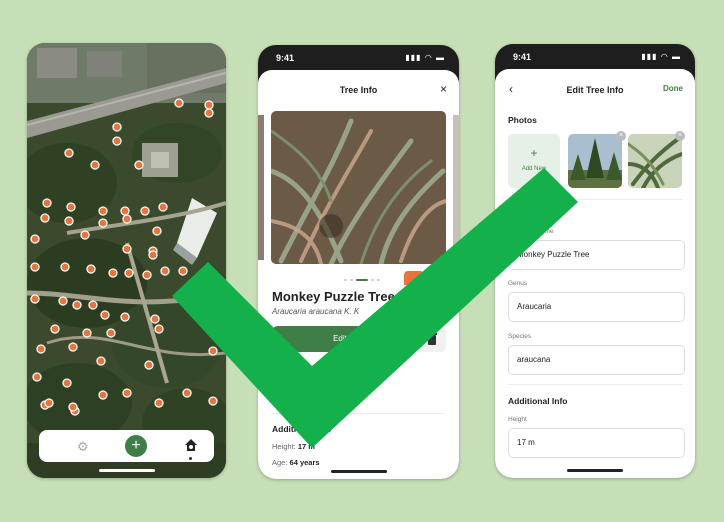 Image resolution: width=724 pixels, height=522 pixels. What do you see at coordinates (534, 359) in the screenshot?
I see `species-value: araucana` at bounding box center [534, 359].